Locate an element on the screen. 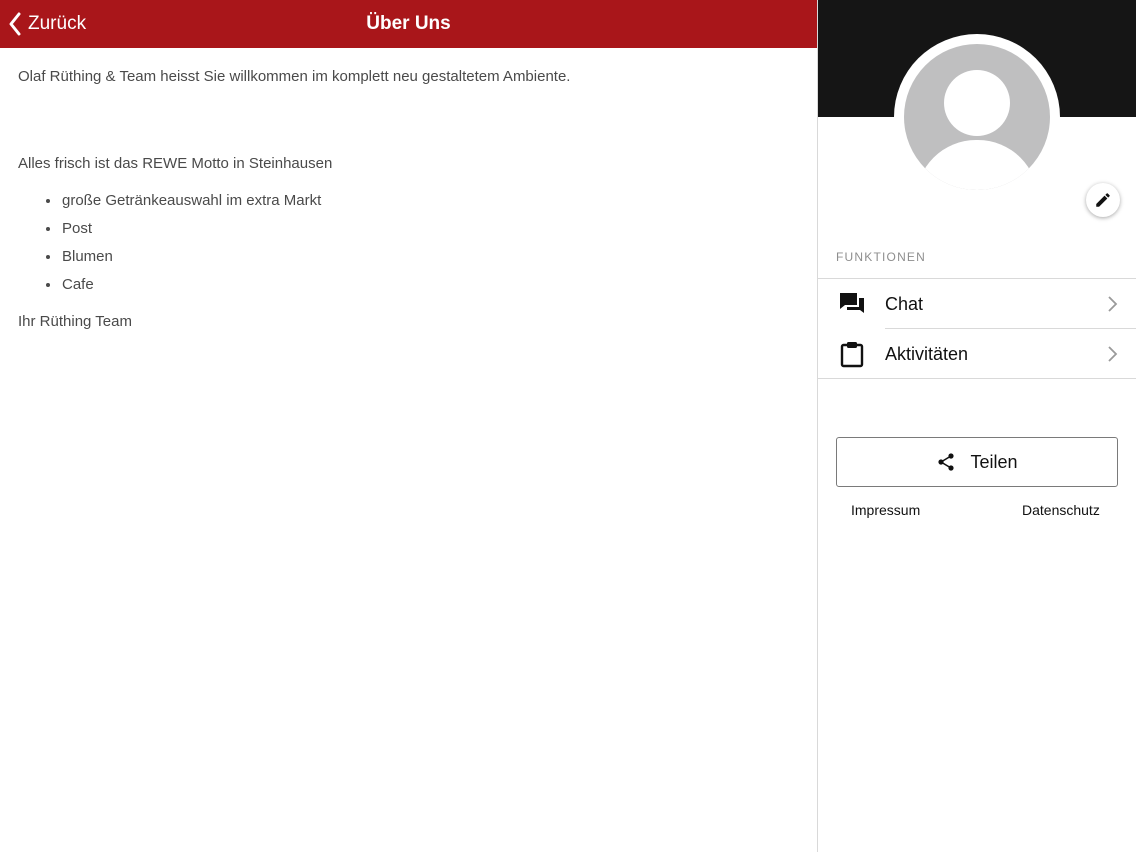 This screenshot has width=1136, height=852. pencil-icon is located at coordinates (1103, 200).